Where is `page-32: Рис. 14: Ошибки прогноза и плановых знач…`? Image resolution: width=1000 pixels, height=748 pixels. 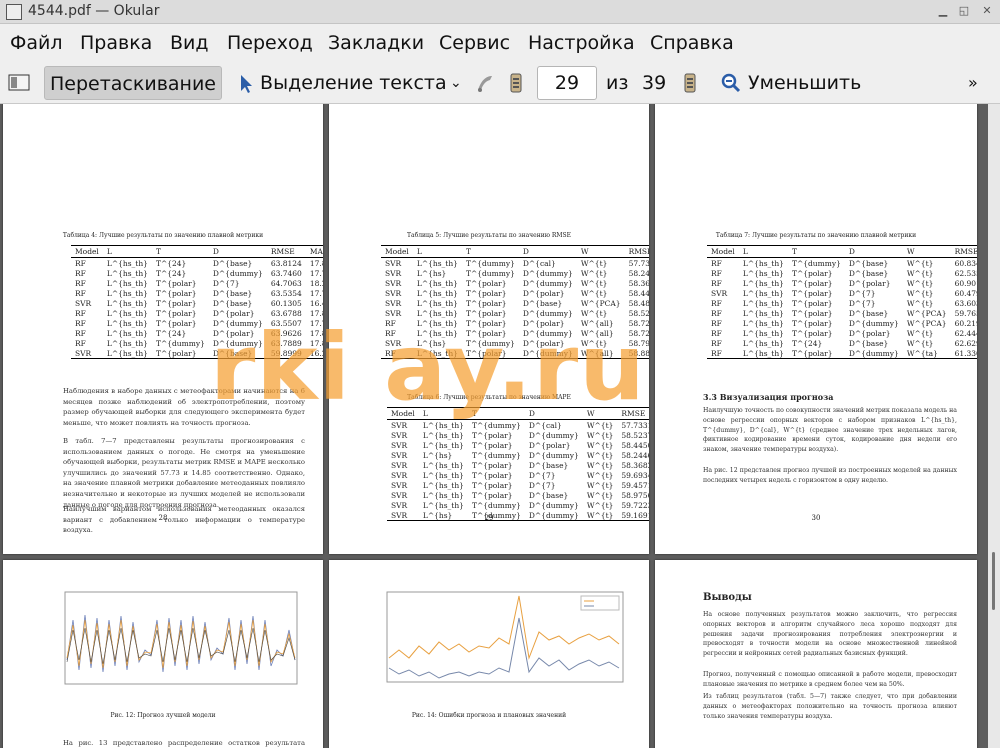
page-32: Рис. 14: Ошибки прогноза и плановых знач… is located at coordinates (489, 654).